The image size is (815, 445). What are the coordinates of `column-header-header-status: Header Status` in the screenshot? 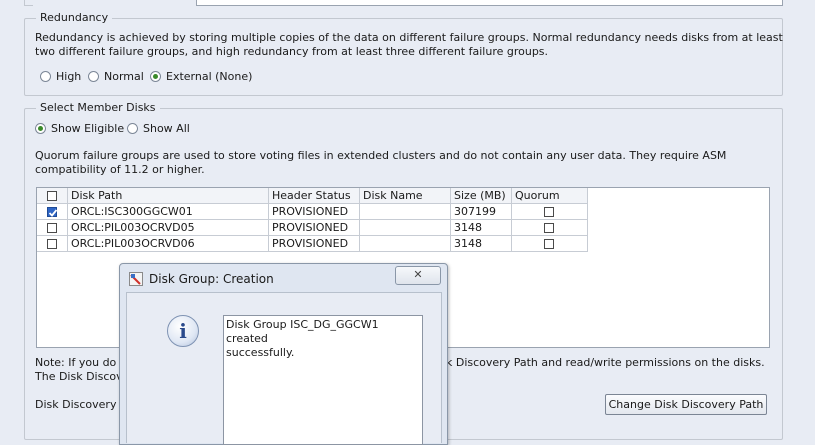 It's located at (314, 196).